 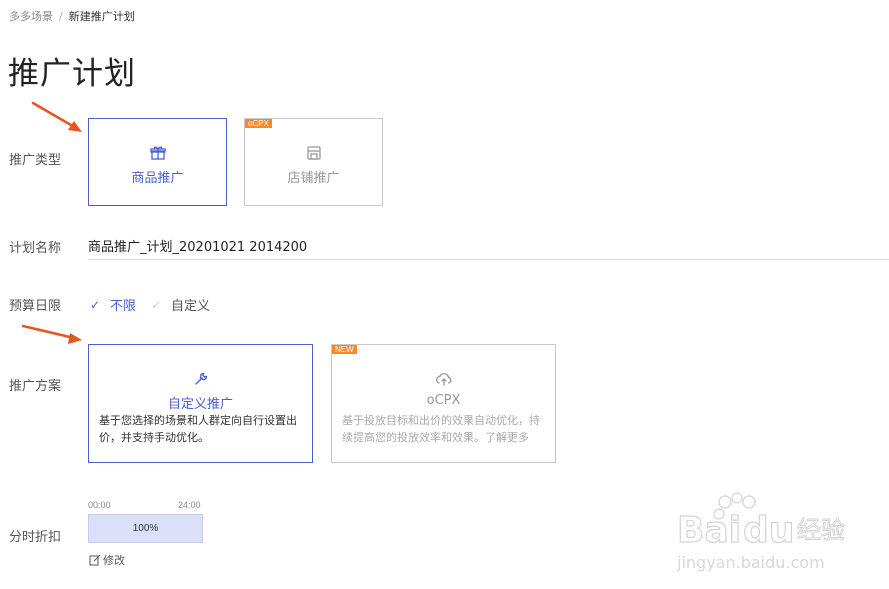 I want to click on svg-text: du, so click(x=768, y=530).